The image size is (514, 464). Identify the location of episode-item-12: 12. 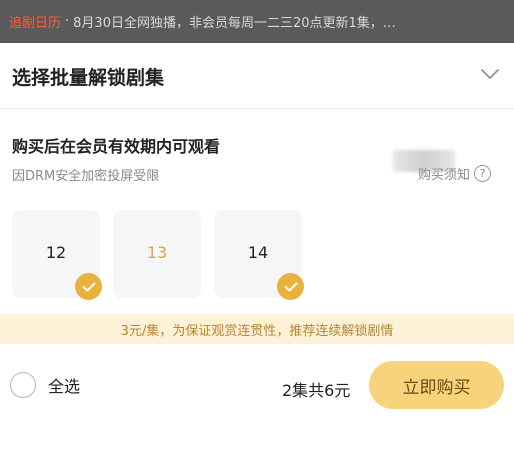
(57, 255).